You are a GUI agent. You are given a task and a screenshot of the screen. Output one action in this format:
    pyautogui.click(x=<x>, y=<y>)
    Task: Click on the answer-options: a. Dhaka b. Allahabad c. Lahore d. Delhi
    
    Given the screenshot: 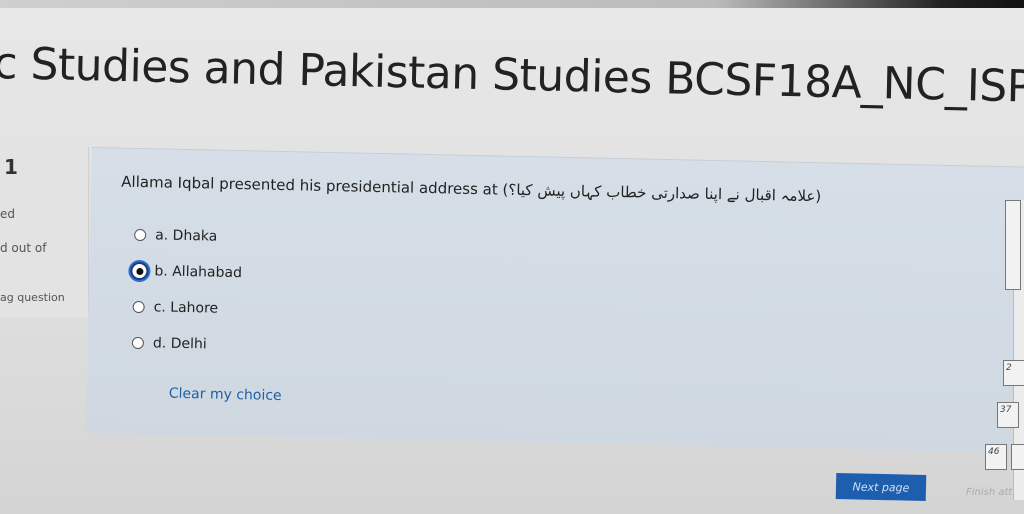 What is the action you would take?
    pyautogui.click(x=187, y=290)
    